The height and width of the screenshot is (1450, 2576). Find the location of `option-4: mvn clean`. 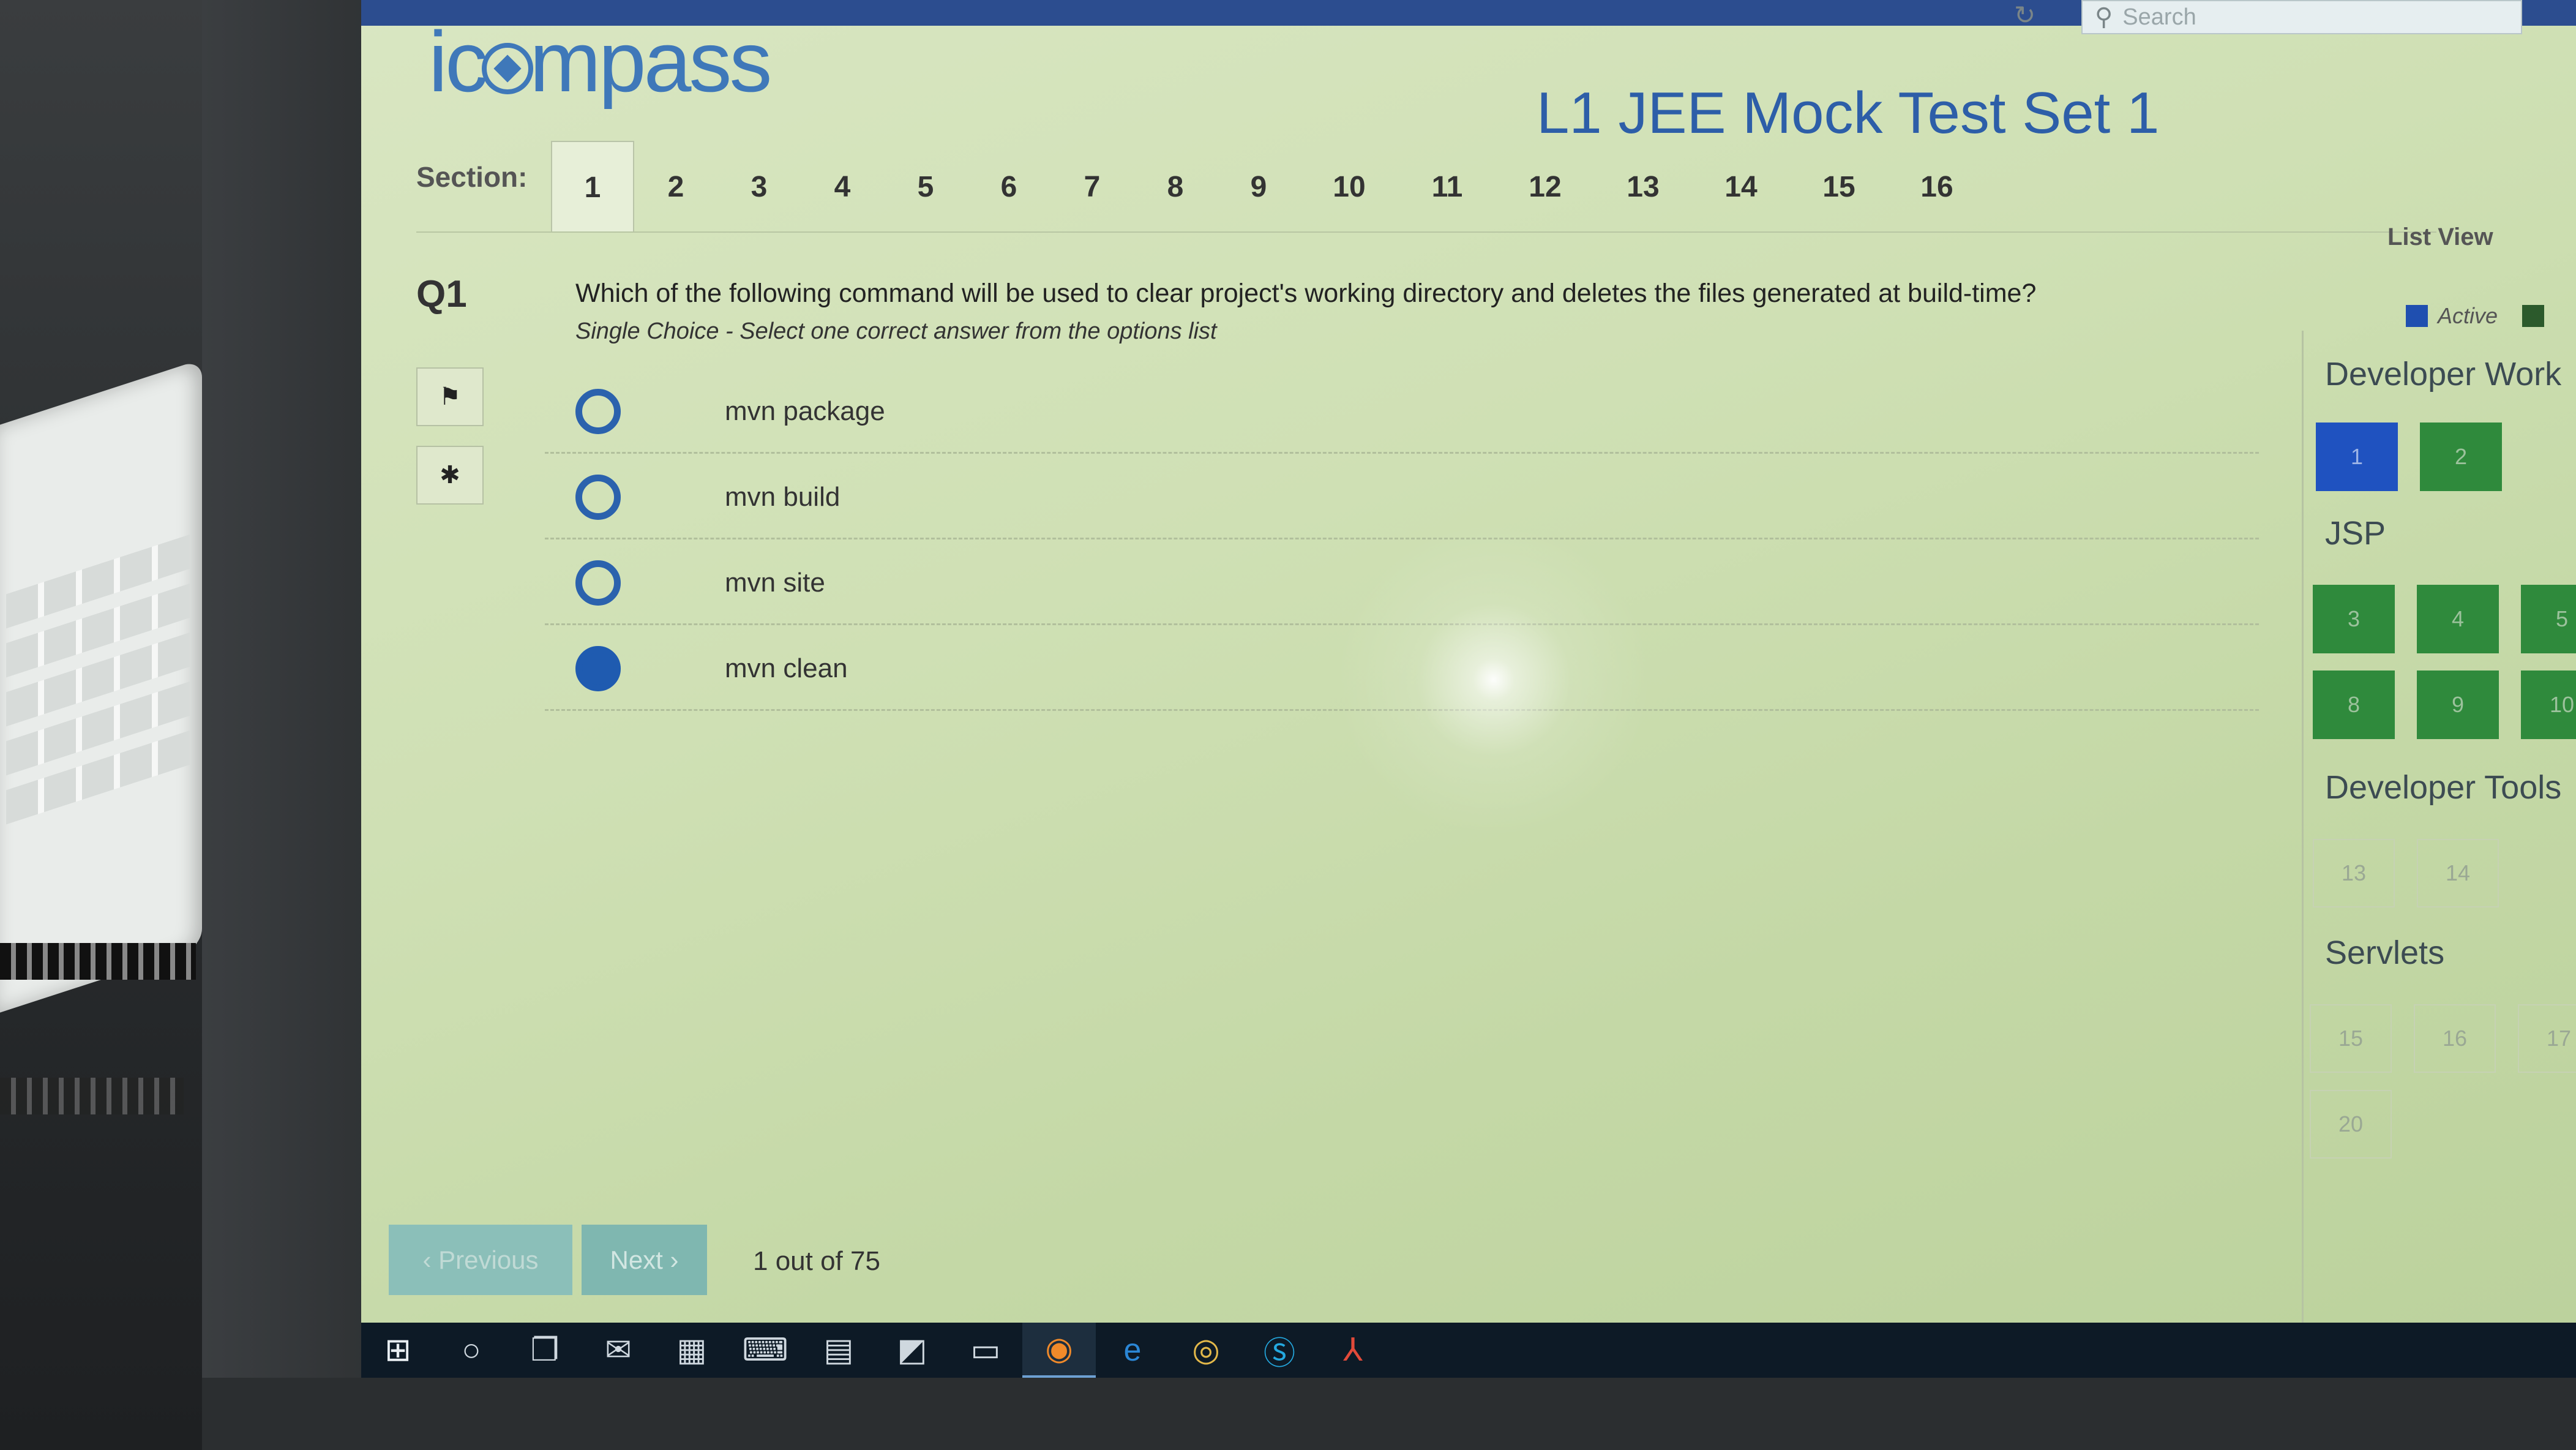

option-4: mvn clean is located at coordinates (1402, 669).